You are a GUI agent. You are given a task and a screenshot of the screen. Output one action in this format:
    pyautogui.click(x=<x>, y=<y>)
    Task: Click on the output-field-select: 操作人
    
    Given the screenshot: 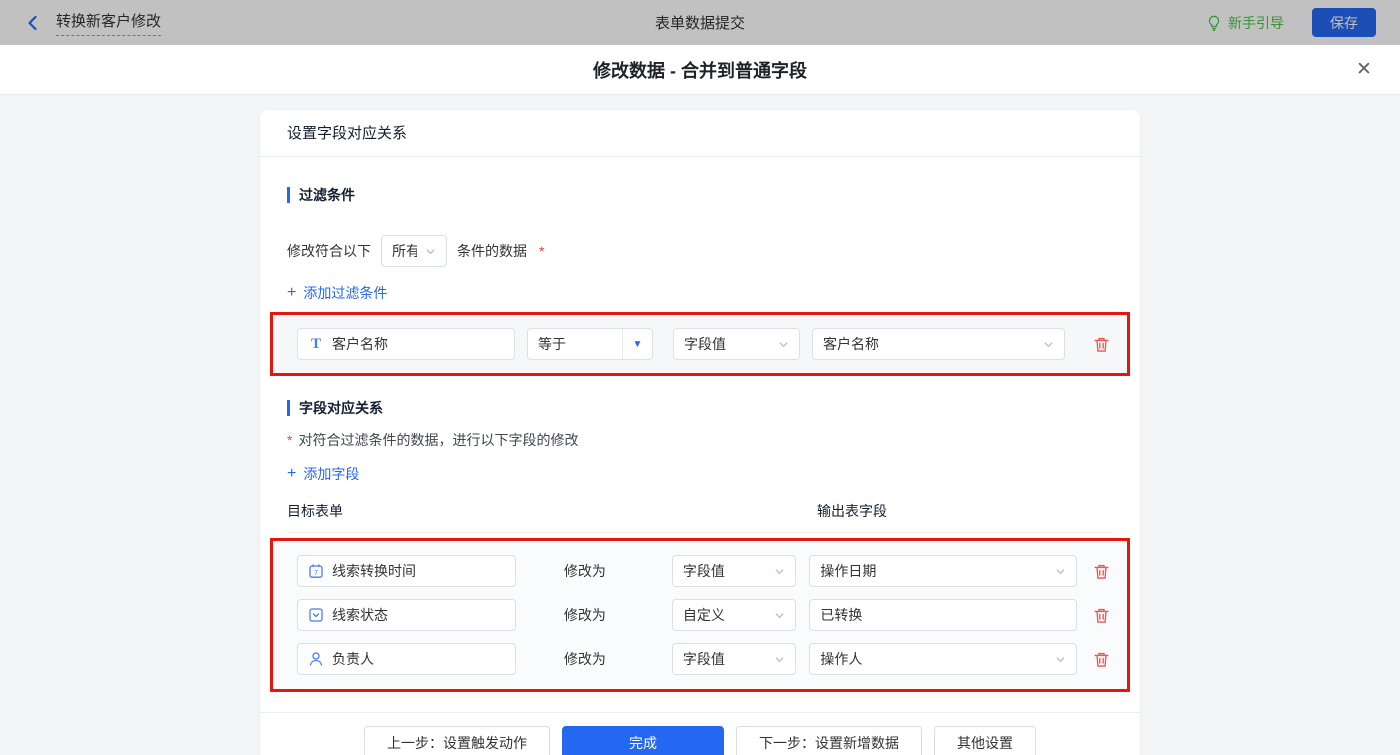 What is the action you would take?
    pyautogui.click(x=943, y=659)
    